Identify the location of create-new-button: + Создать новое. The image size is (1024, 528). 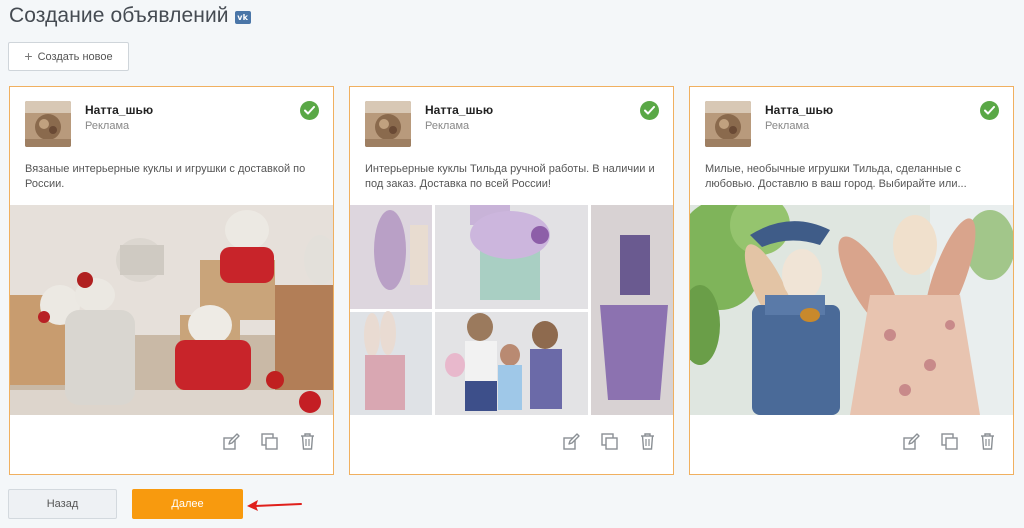
(68, 56).